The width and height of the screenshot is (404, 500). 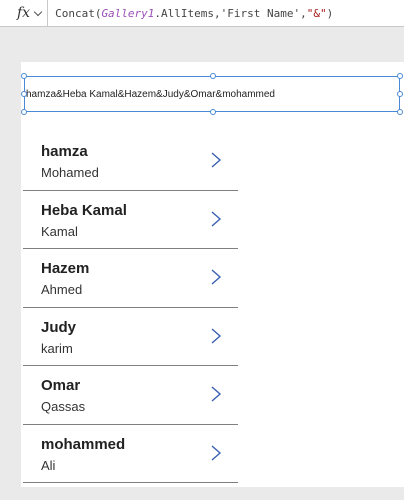 I want to click on resize-handle-middle-right, so click(x=400, y=94).